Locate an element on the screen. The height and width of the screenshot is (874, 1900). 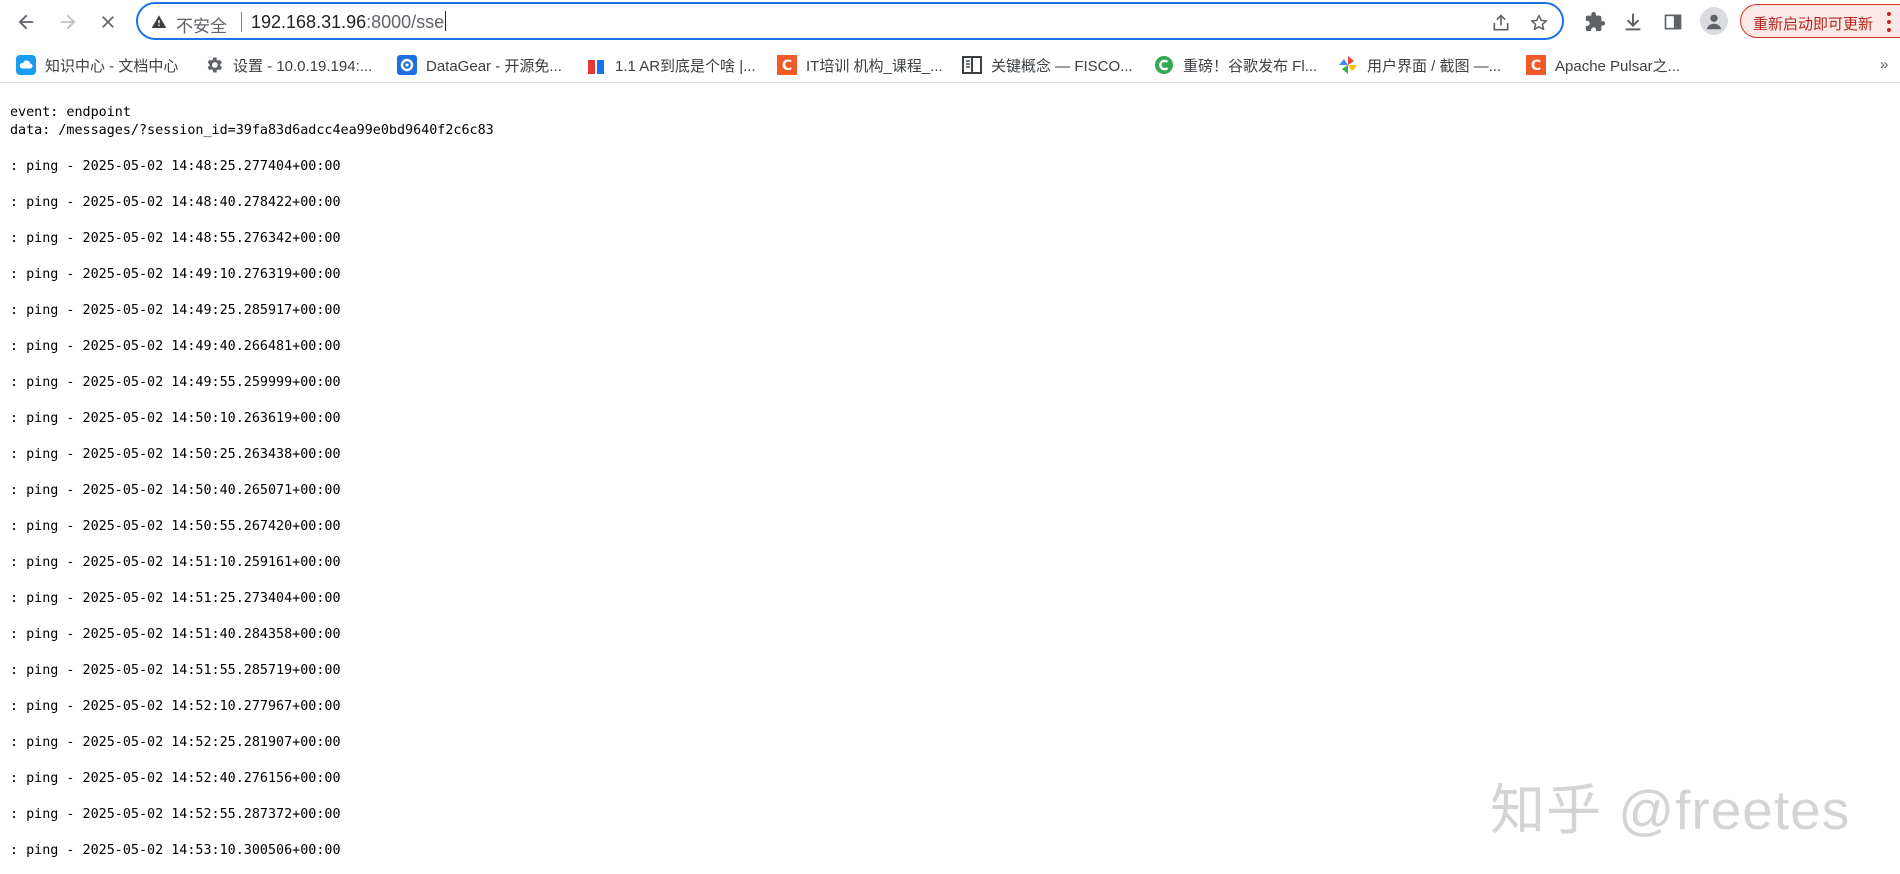
arrow-right-icon is located at coordinates (68, 22).